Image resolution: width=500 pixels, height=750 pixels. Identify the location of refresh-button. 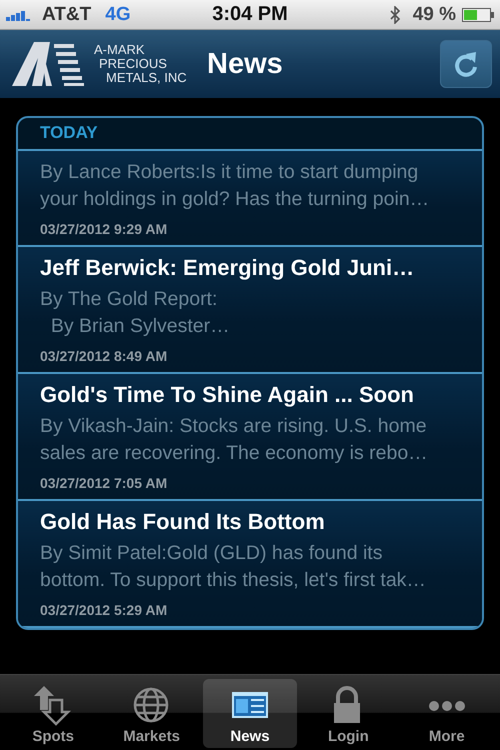
(466, 64).